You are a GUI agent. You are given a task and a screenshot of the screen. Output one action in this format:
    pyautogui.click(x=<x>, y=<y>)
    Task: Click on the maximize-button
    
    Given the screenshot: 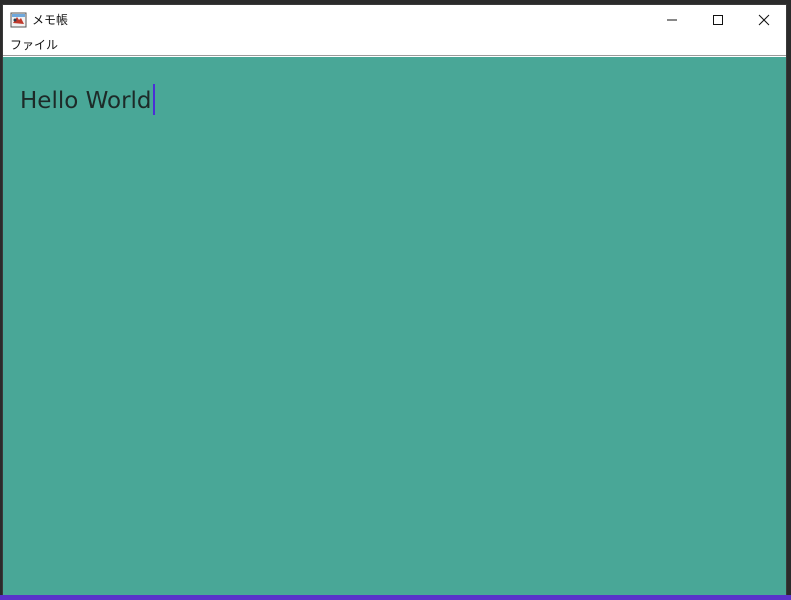 What is the action you would take?
    pyautogui.click(x=718, y=20)
    